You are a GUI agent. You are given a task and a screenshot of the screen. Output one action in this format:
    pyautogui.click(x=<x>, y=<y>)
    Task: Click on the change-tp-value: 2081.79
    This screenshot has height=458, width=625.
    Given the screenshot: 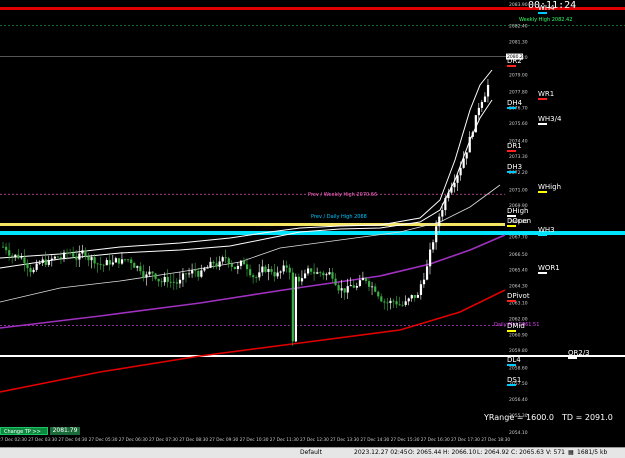 What is the action you would take?
    pyautogui.click(x=65, y=431)
    